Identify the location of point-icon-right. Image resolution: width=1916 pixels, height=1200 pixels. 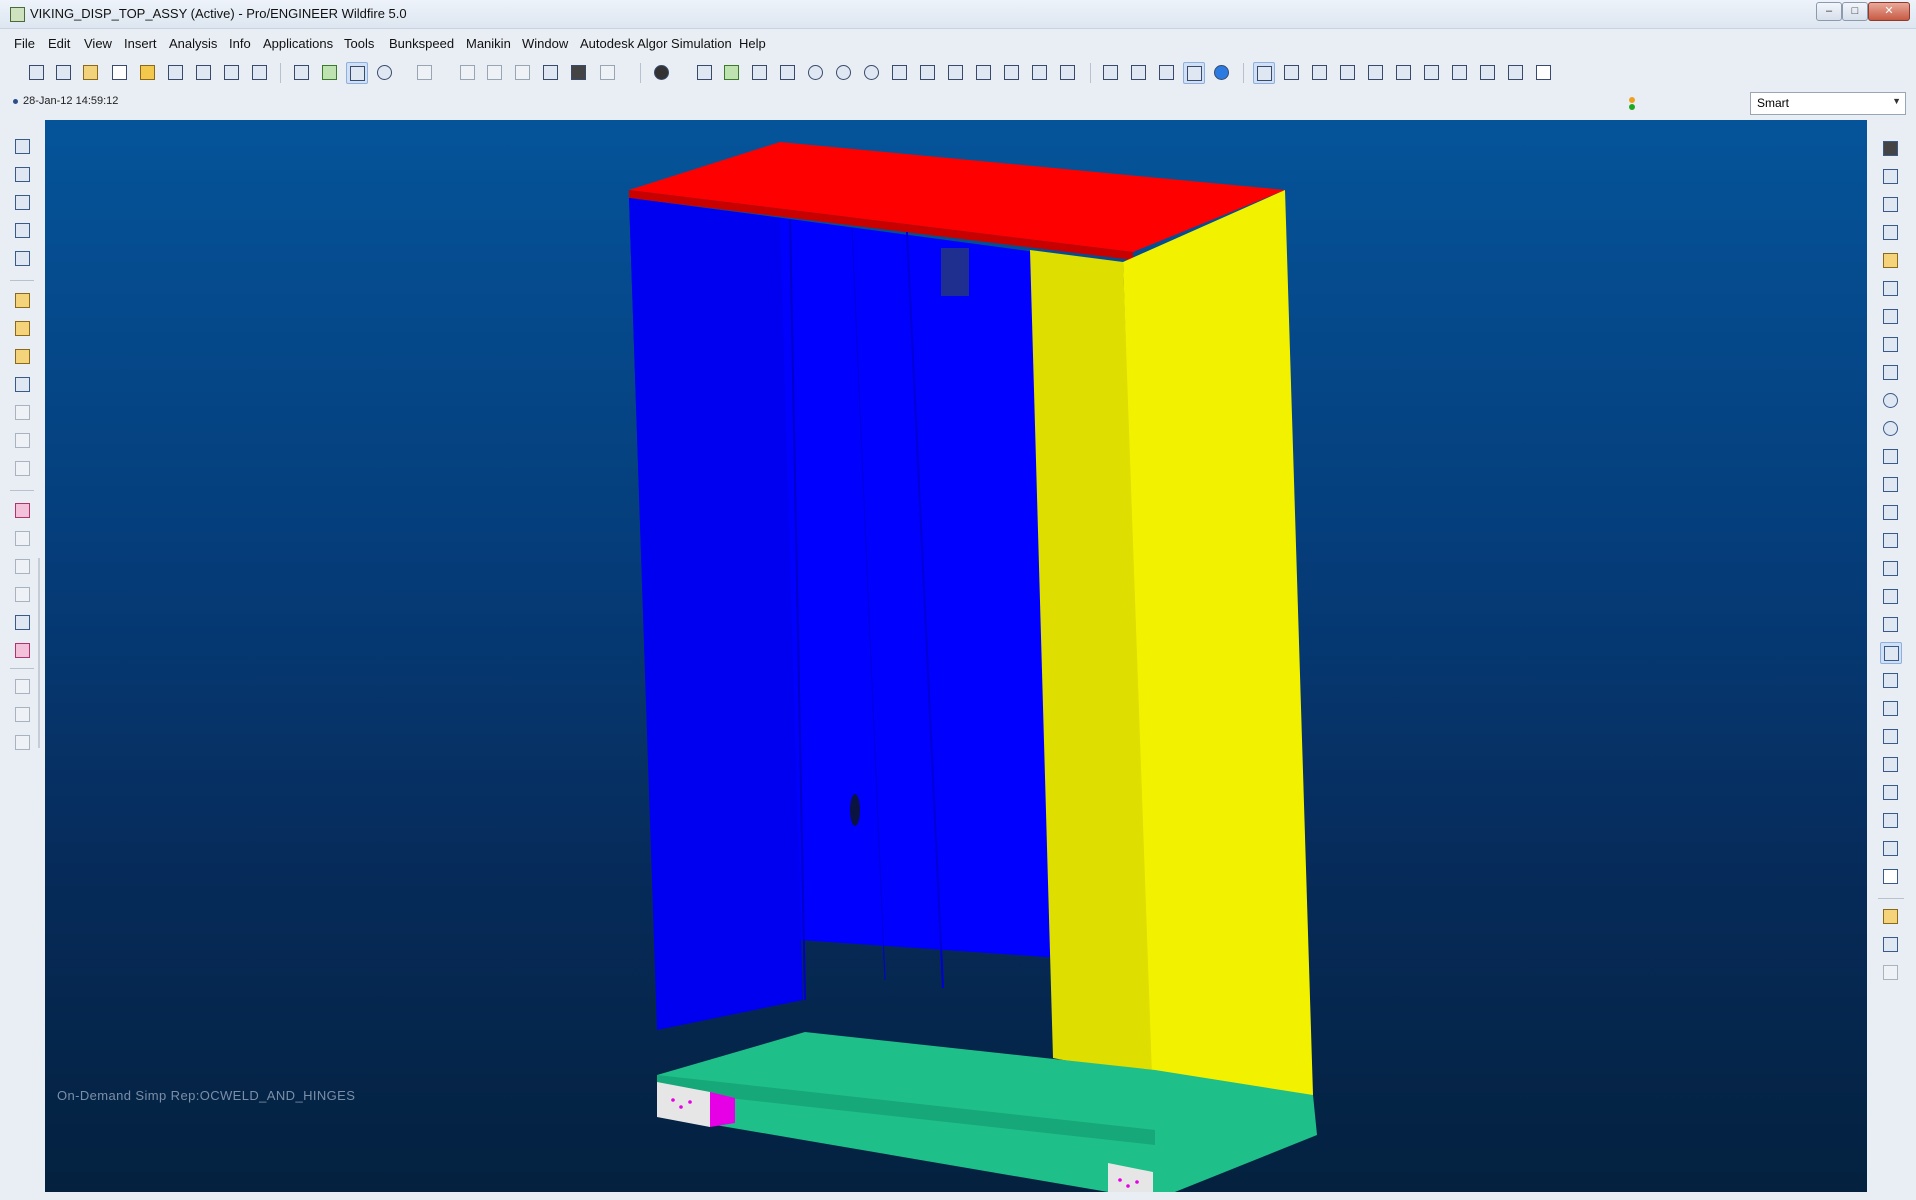
(1890, 820).